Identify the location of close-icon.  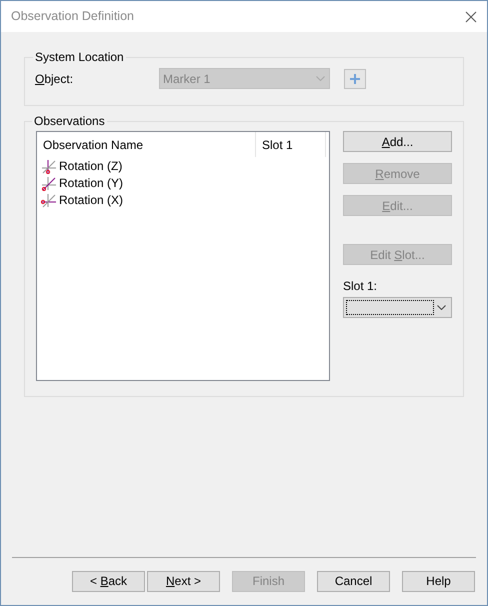
(471, 16).